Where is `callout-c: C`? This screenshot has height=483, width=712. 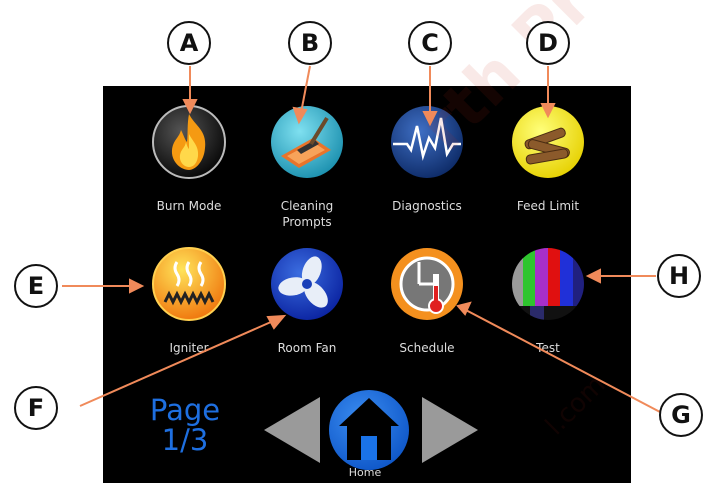 callout-c: C is located at coordinates (430, 43).